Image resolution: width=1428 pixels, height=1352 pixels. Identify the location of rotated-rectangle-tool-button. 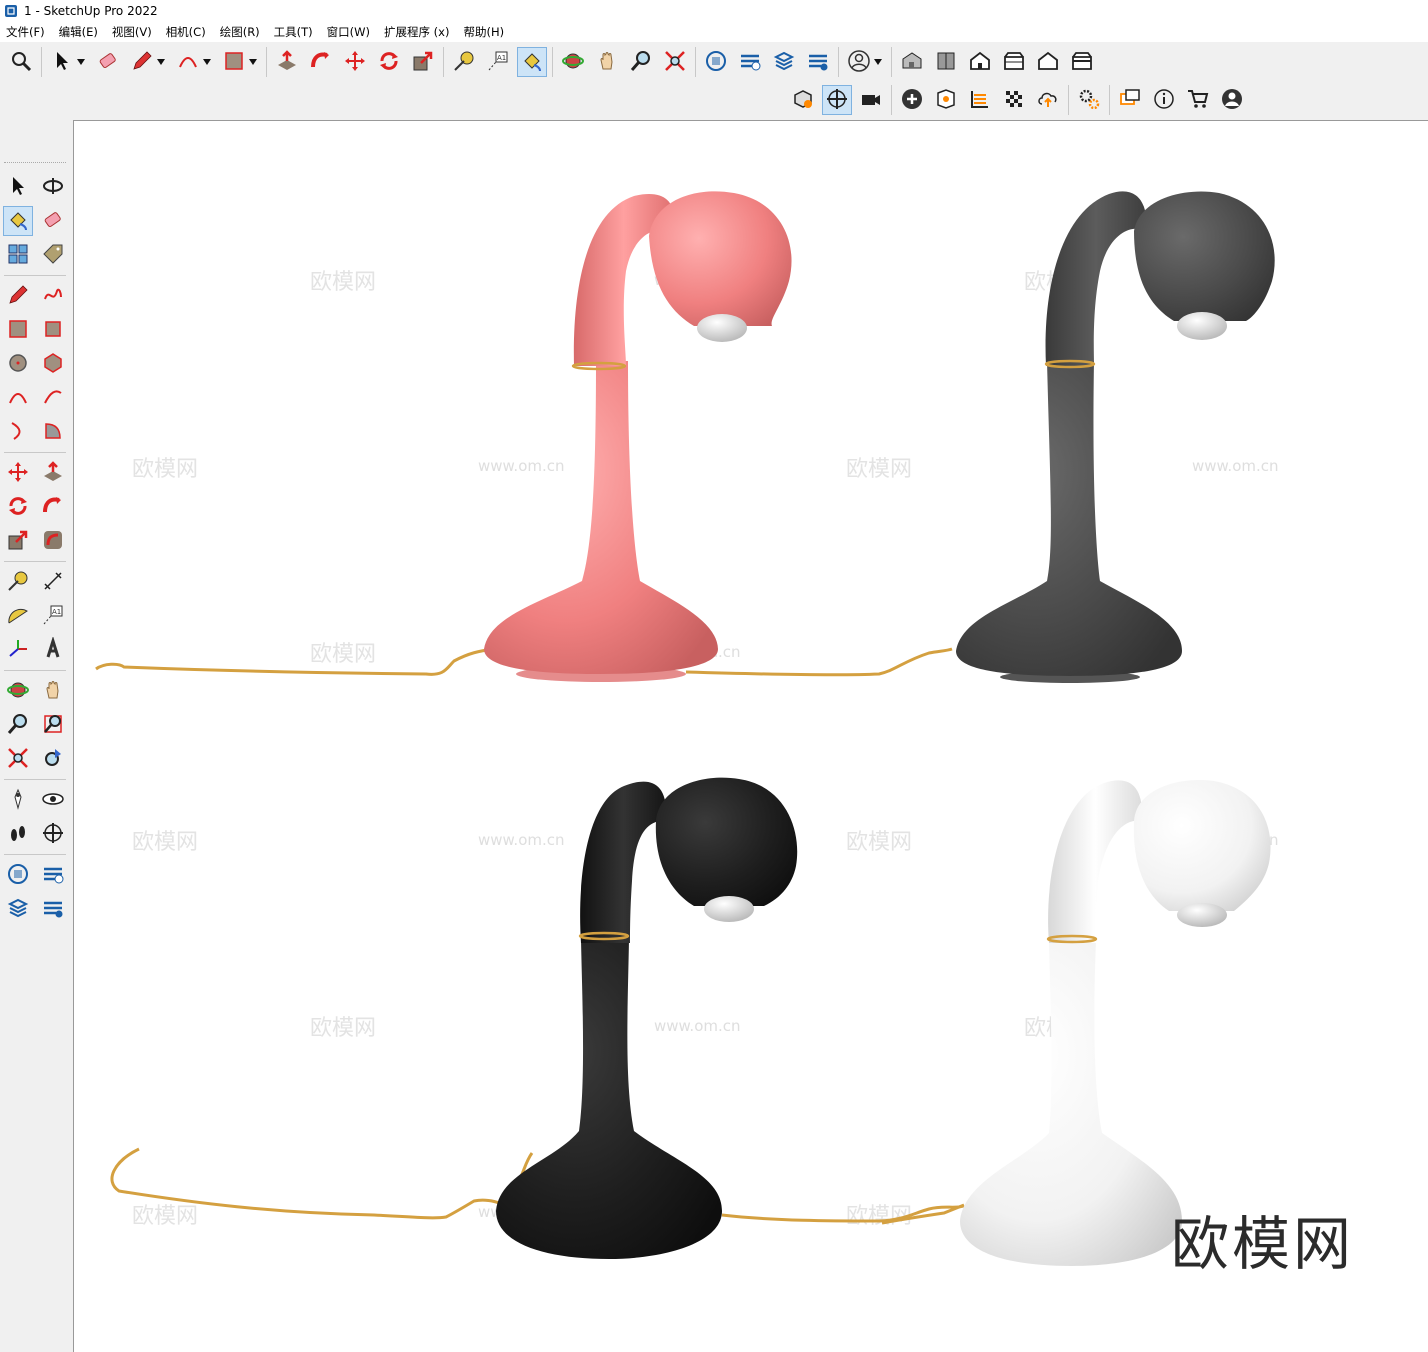
(53, 330).